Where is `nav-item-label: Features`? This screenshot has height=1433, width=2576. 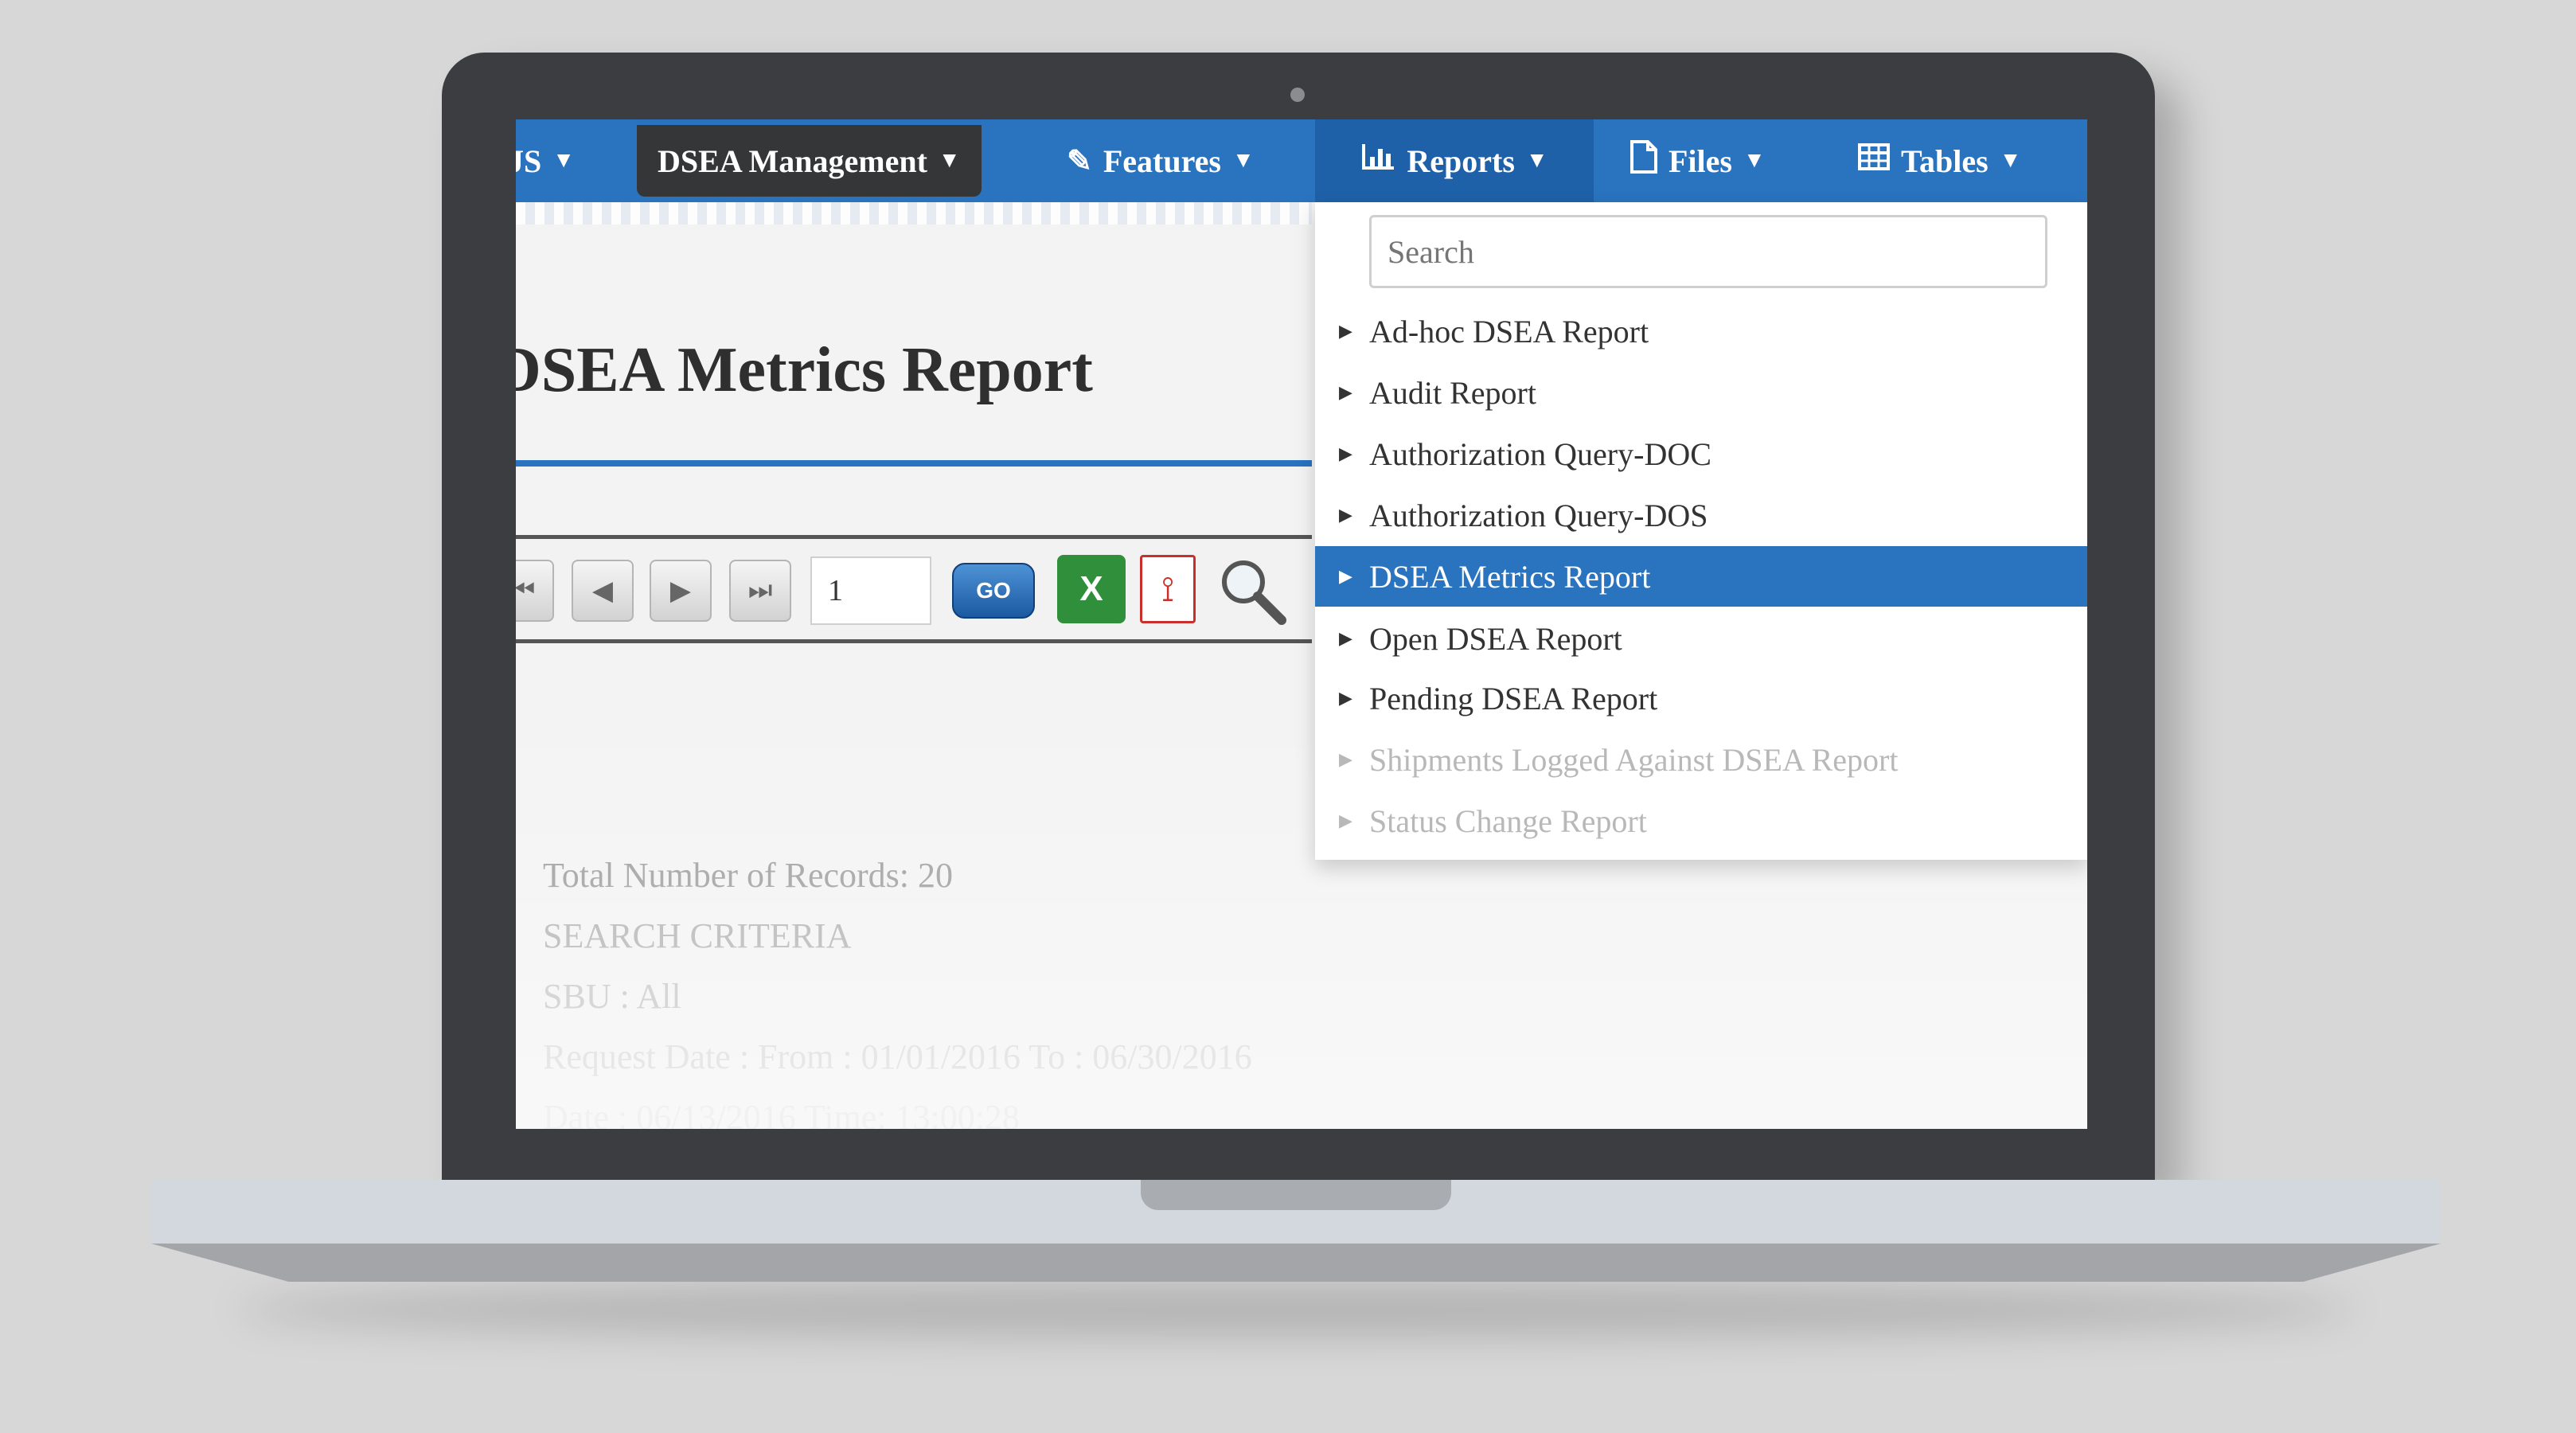
nav-item-label: Features is located at coordinates (1162, 161).